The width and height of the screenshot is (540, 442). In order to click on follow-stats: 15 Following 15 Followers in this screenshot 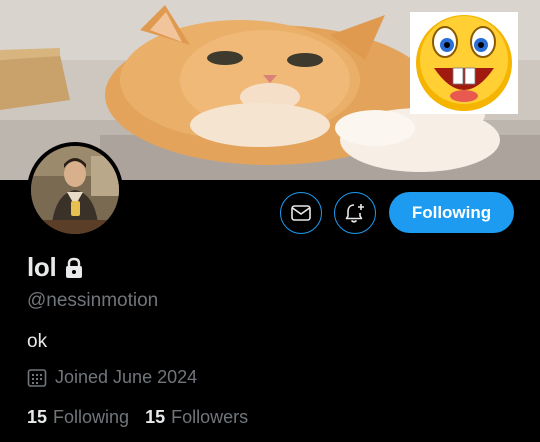, I will do `click(137, 417)`.